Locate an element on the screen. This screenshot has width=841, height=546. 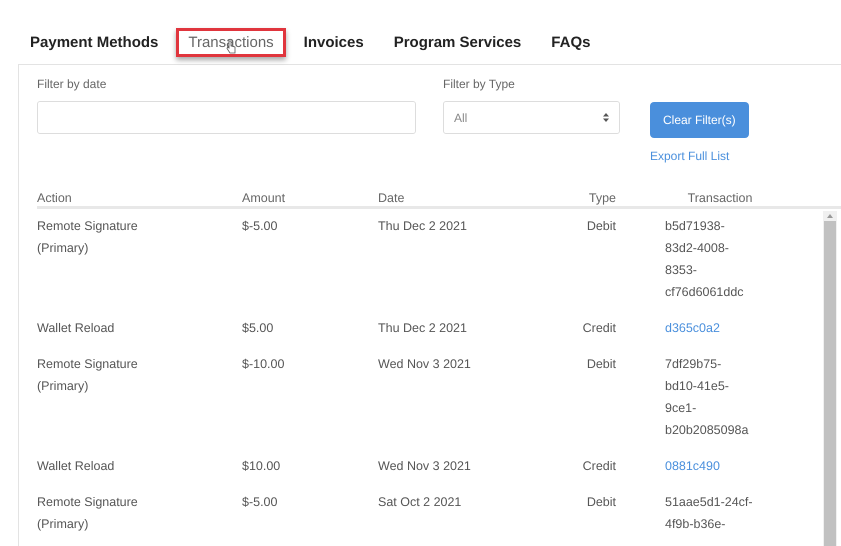
table-cell-text: 51aae5d1-24cf- 4f9b-b36e- is located at coordinates (709, 513).